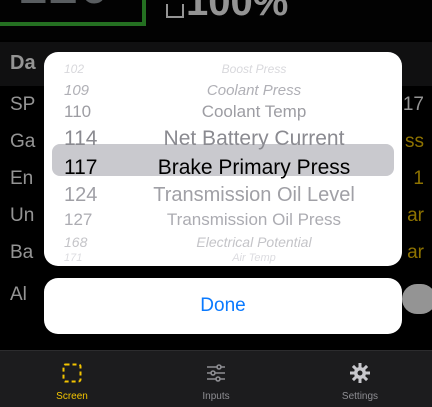 The image size is (432, 407). Describe the element at coordinates (76, 242) in the screenshot. I see `picker-item-number: 168` at that location.